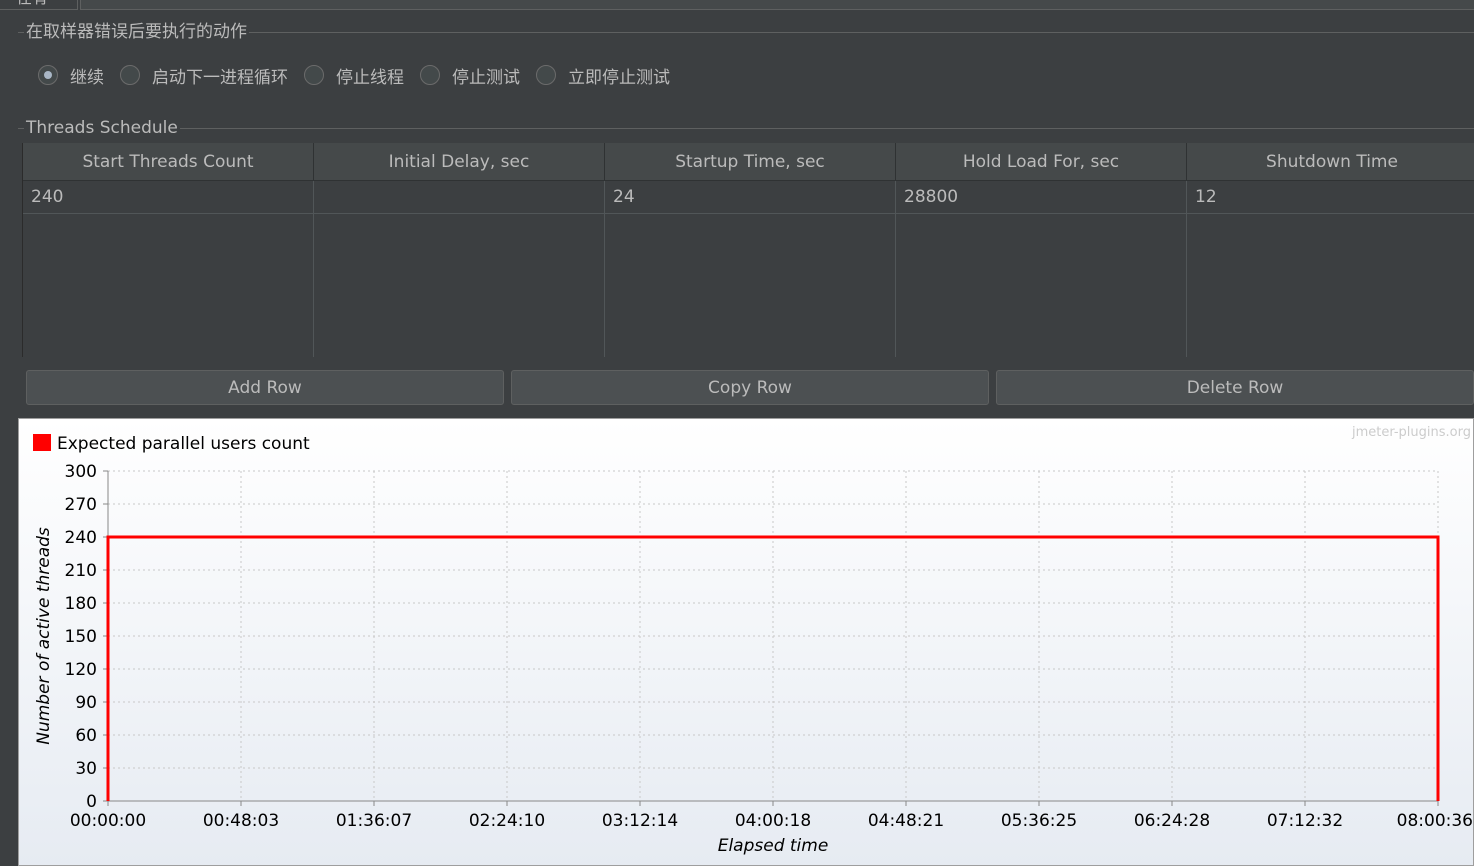  Describe the element at coordinates (183, 444) in the screenshot. I see `legend-label: Expected parallel users count` at that location.